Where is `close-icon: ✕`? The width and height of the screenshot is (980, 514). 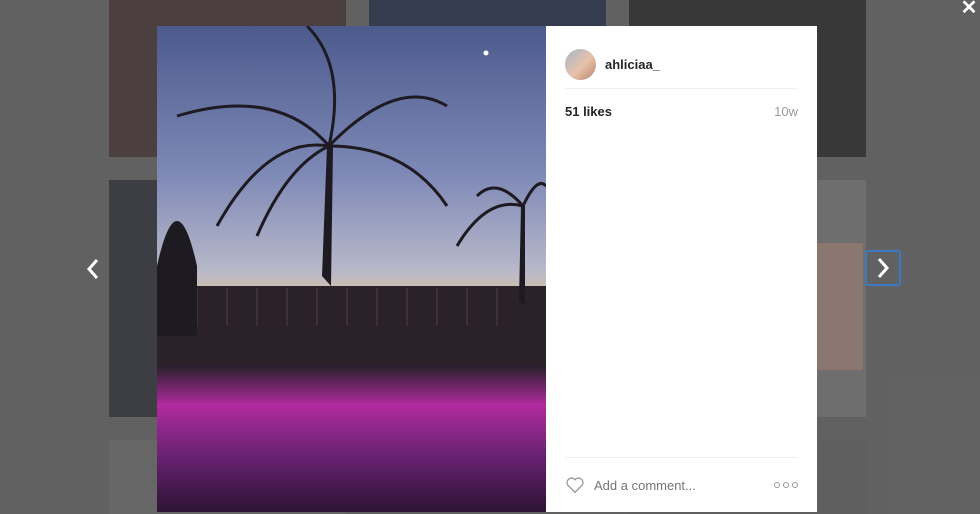 close-icon: ✕ is located at coordinates (969, 9).